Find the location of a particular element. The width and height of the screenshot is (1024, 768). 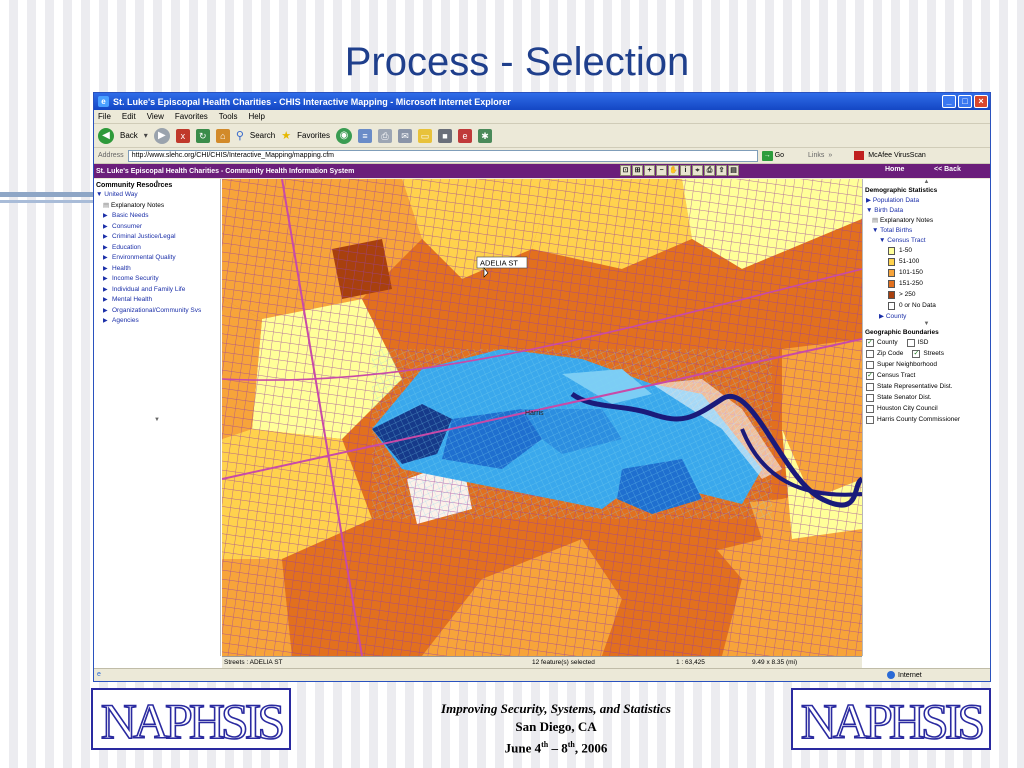

menu-tools: Tools is located at coordinates (228, 116).